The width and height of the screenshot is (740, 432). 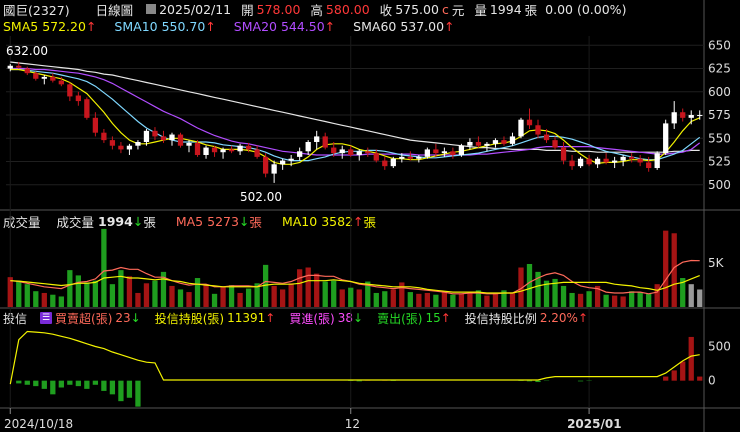 I want to click on y-tick-label: 550, so click(x=719, y=138).